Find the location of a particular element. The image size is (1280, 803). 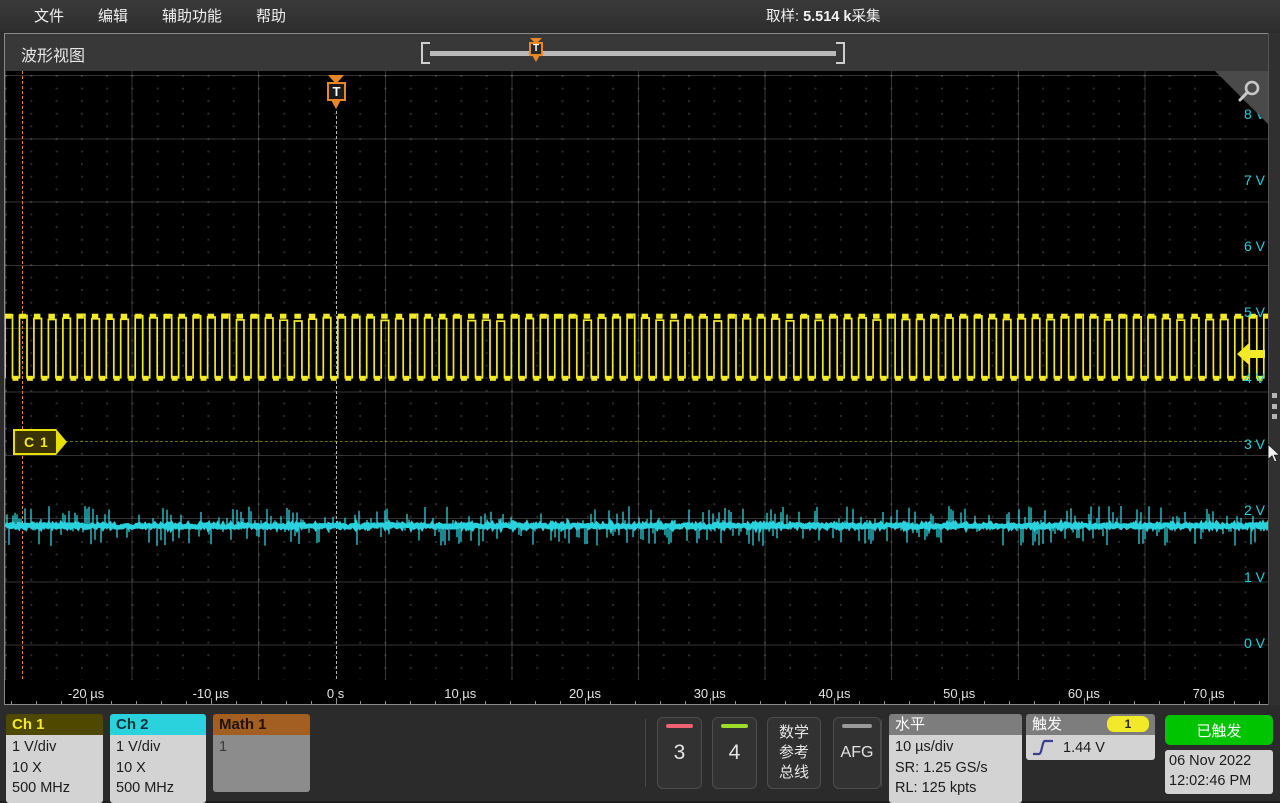

math-ref-bus-button: 数学 参考 总线 is located at coordinates (794, 753).